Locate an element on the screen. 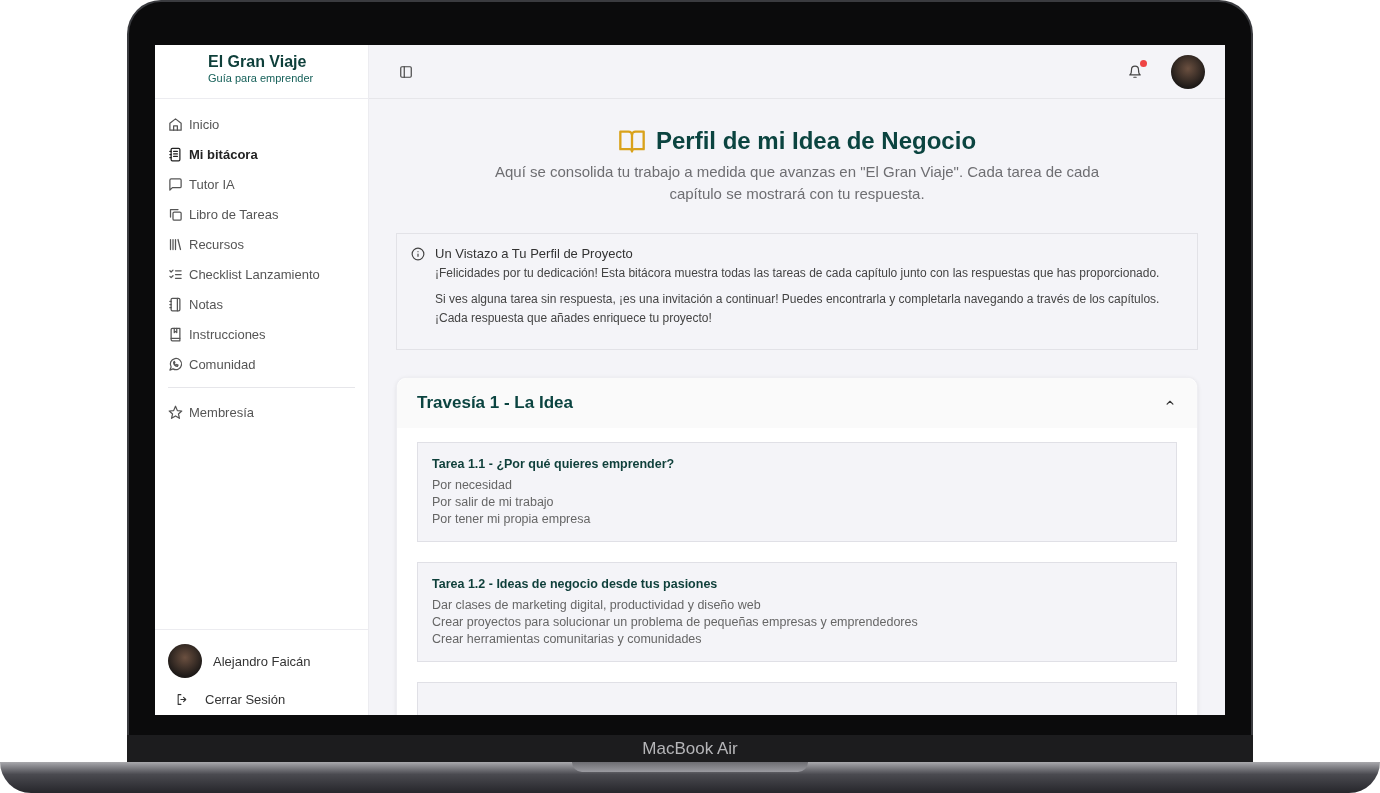 The image size is (1380, 793). sidebar-item: Recursos is located at coordinates (261, 244).